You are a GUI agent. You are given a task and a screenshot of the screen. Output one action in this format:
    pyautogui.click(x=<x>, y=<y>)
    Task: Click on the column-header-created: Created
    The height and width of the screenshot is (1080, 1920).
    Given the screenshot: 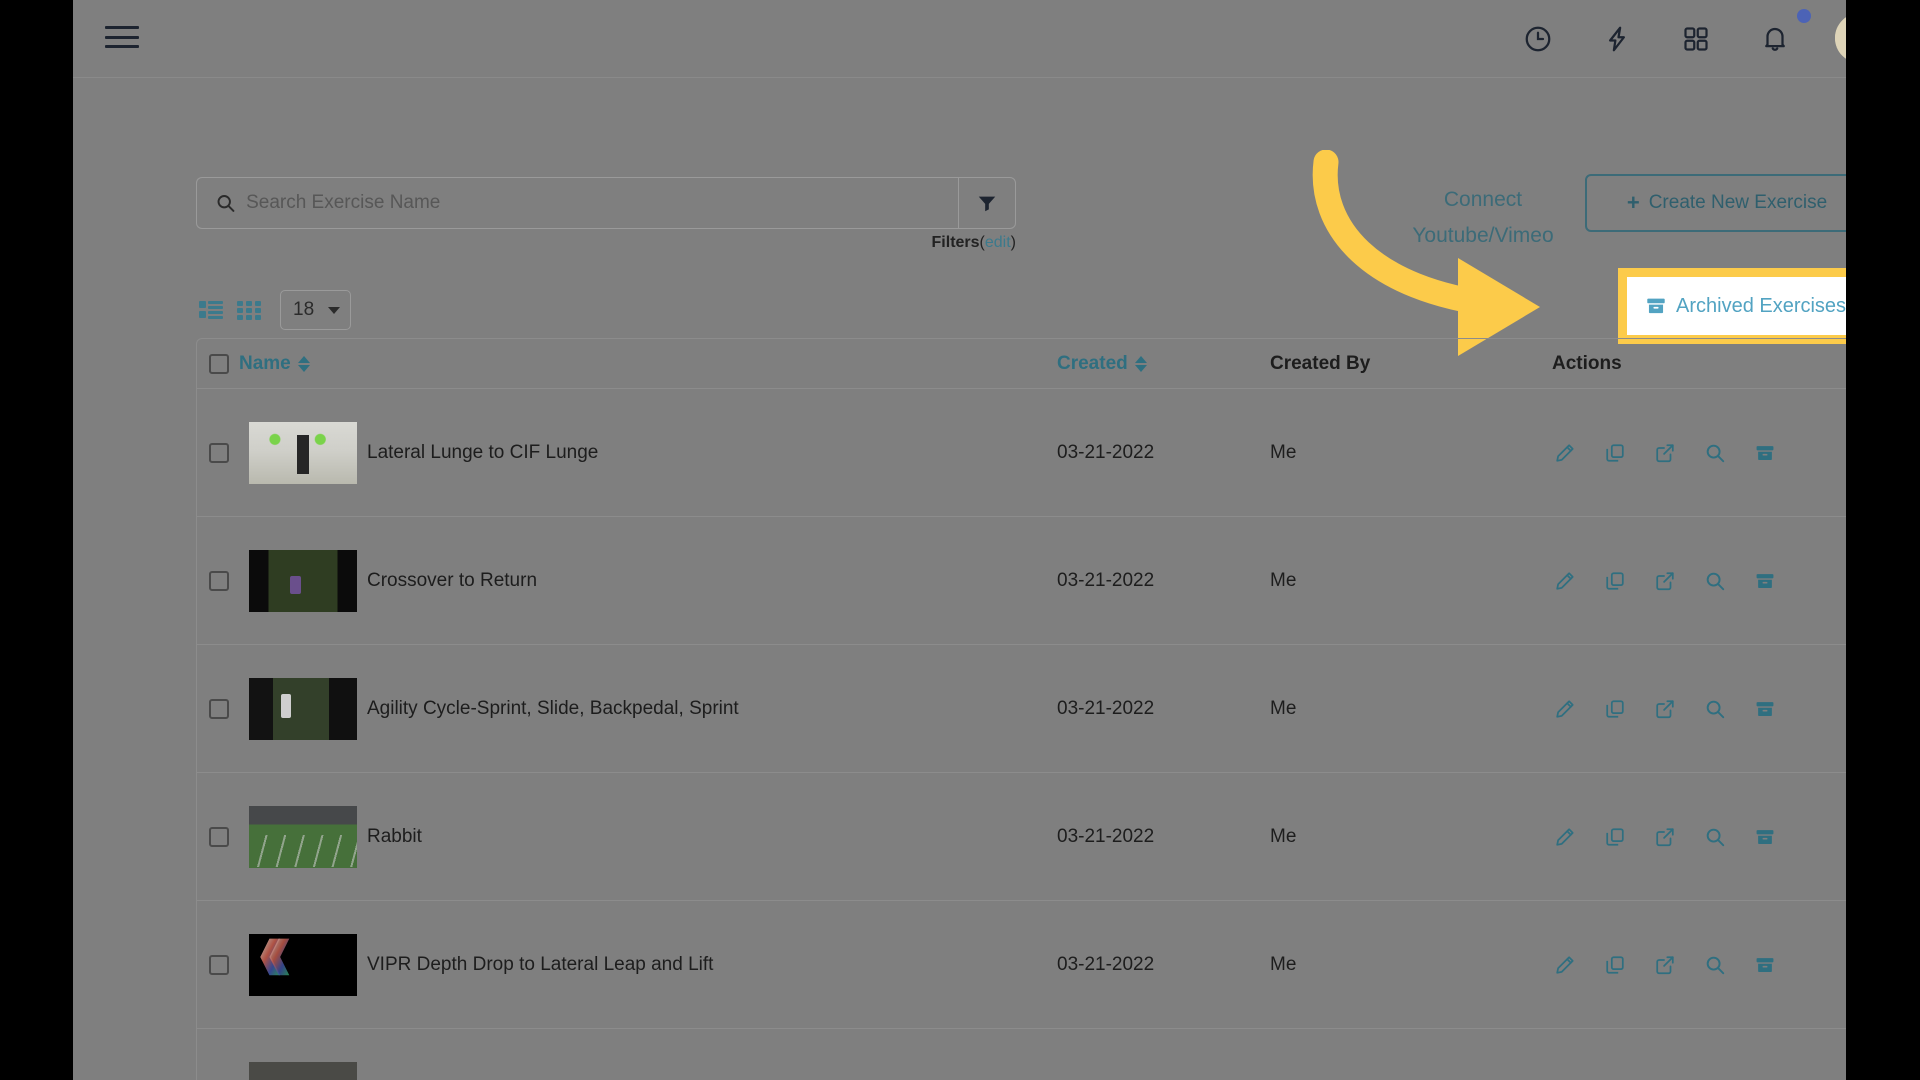 What is the action you would take?
    pyautogui.click(x=1102, y=364)
    